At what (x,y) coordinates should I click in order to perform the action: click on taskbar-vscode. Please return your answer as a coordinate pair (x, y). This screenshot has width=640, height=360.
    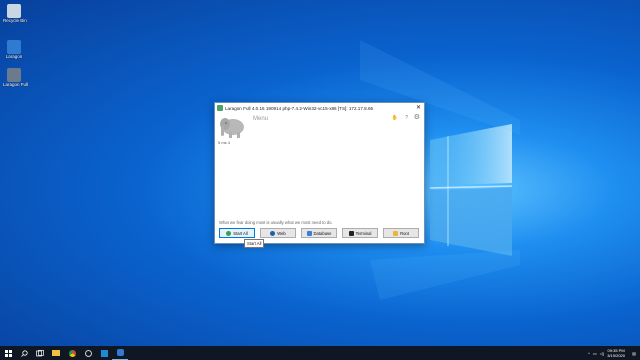
    Looking at the image, I should click on (104, 353).